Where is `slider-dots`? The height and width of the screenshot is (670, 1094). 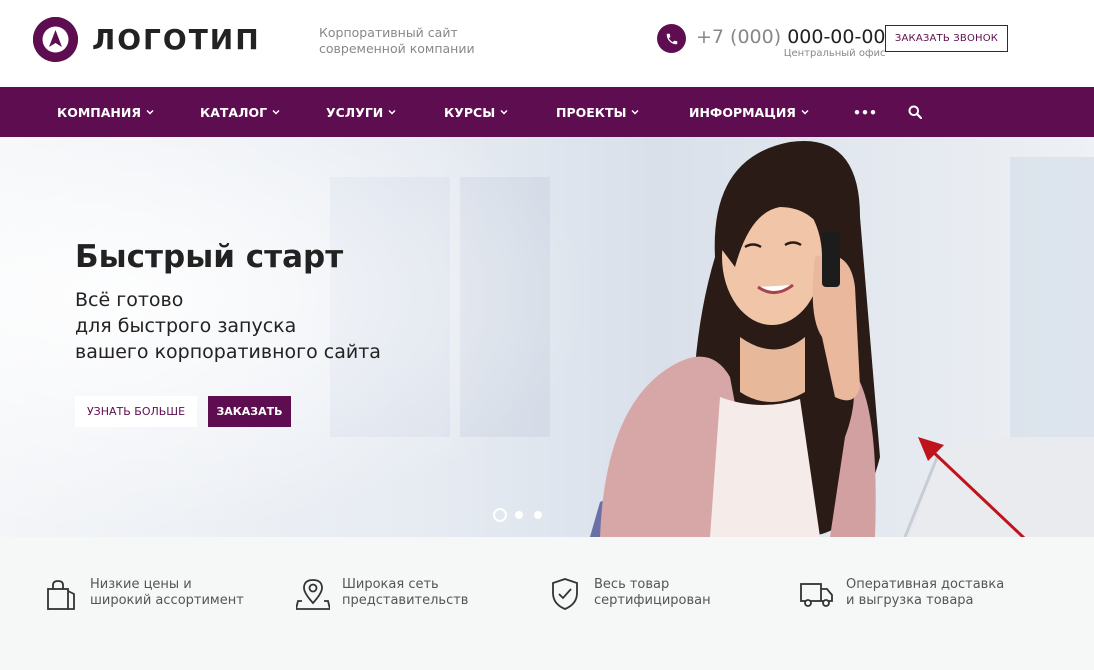 slider-dots is located at coordinates (523, 515).